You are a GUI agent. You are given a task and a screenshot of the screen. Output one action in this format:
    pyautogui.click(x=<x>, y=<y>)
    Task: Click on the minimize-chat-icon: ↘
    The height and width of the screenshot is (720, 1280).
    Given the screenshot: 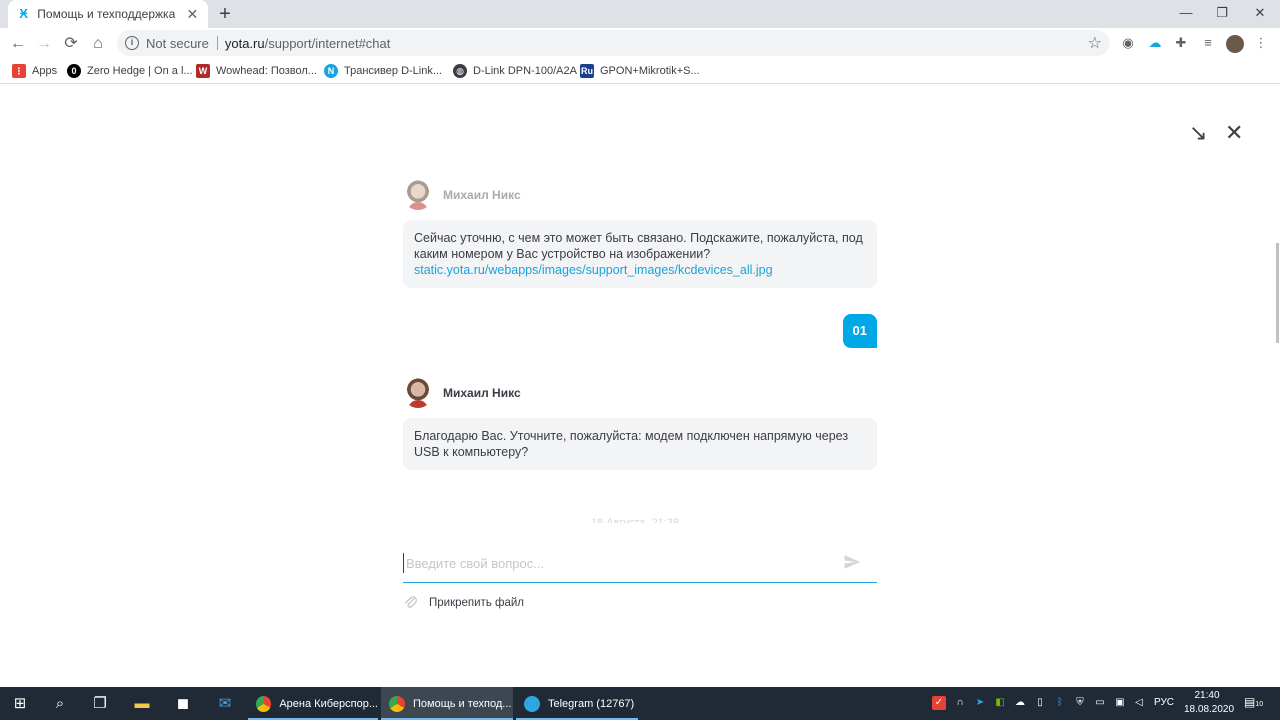 What is the action you would take?
    pyautogui.click(x=1198, y=133)
    